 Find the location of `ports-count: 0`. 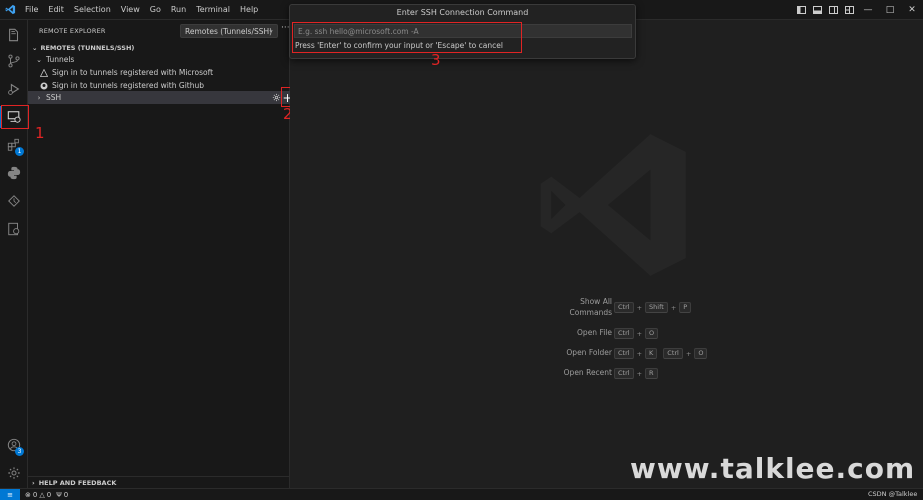

ports-count: 0 is located at coordinates (66, 494).